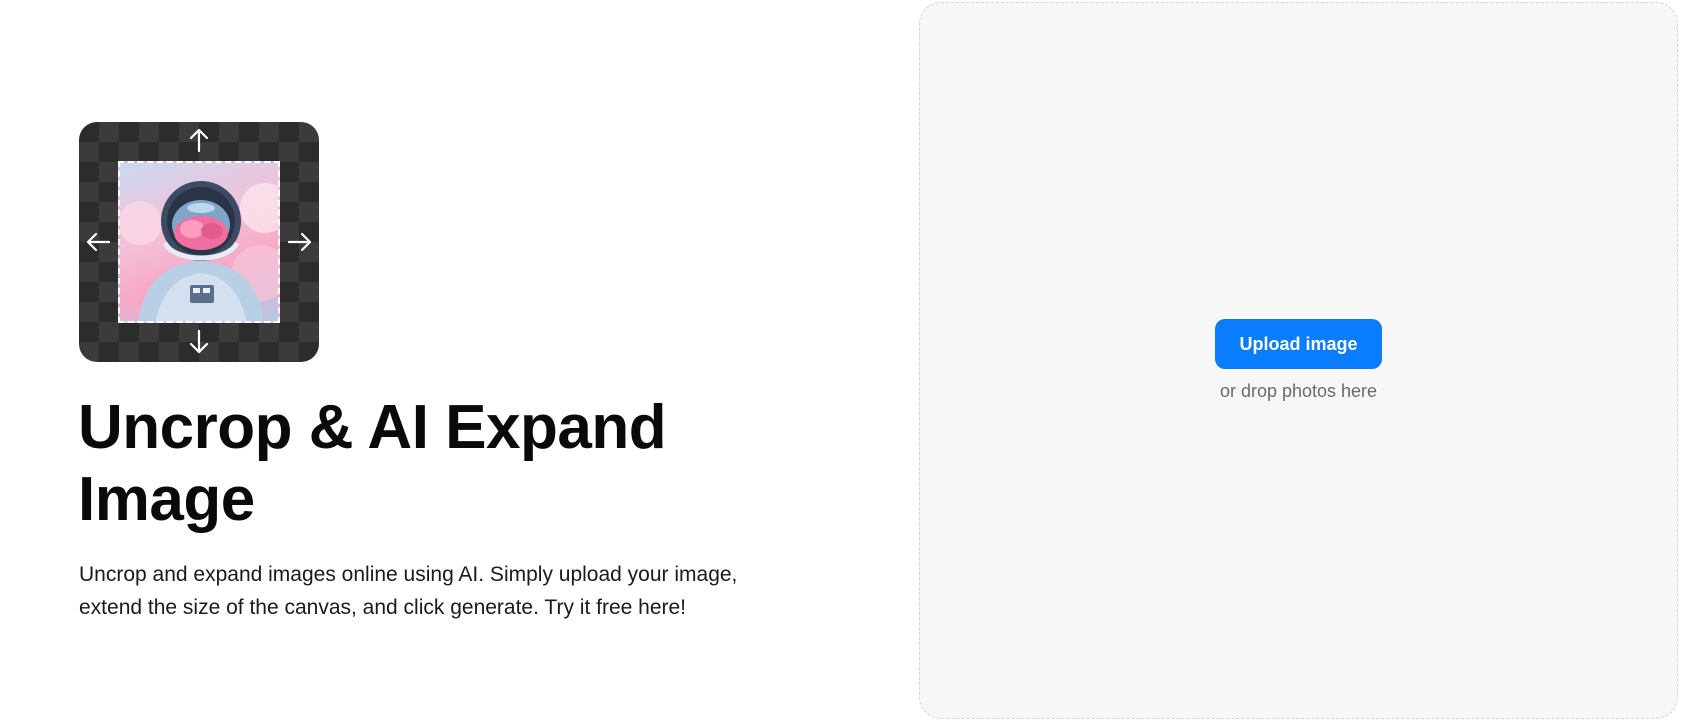  I want to click on astronaut-illustration, so click(199, 251).